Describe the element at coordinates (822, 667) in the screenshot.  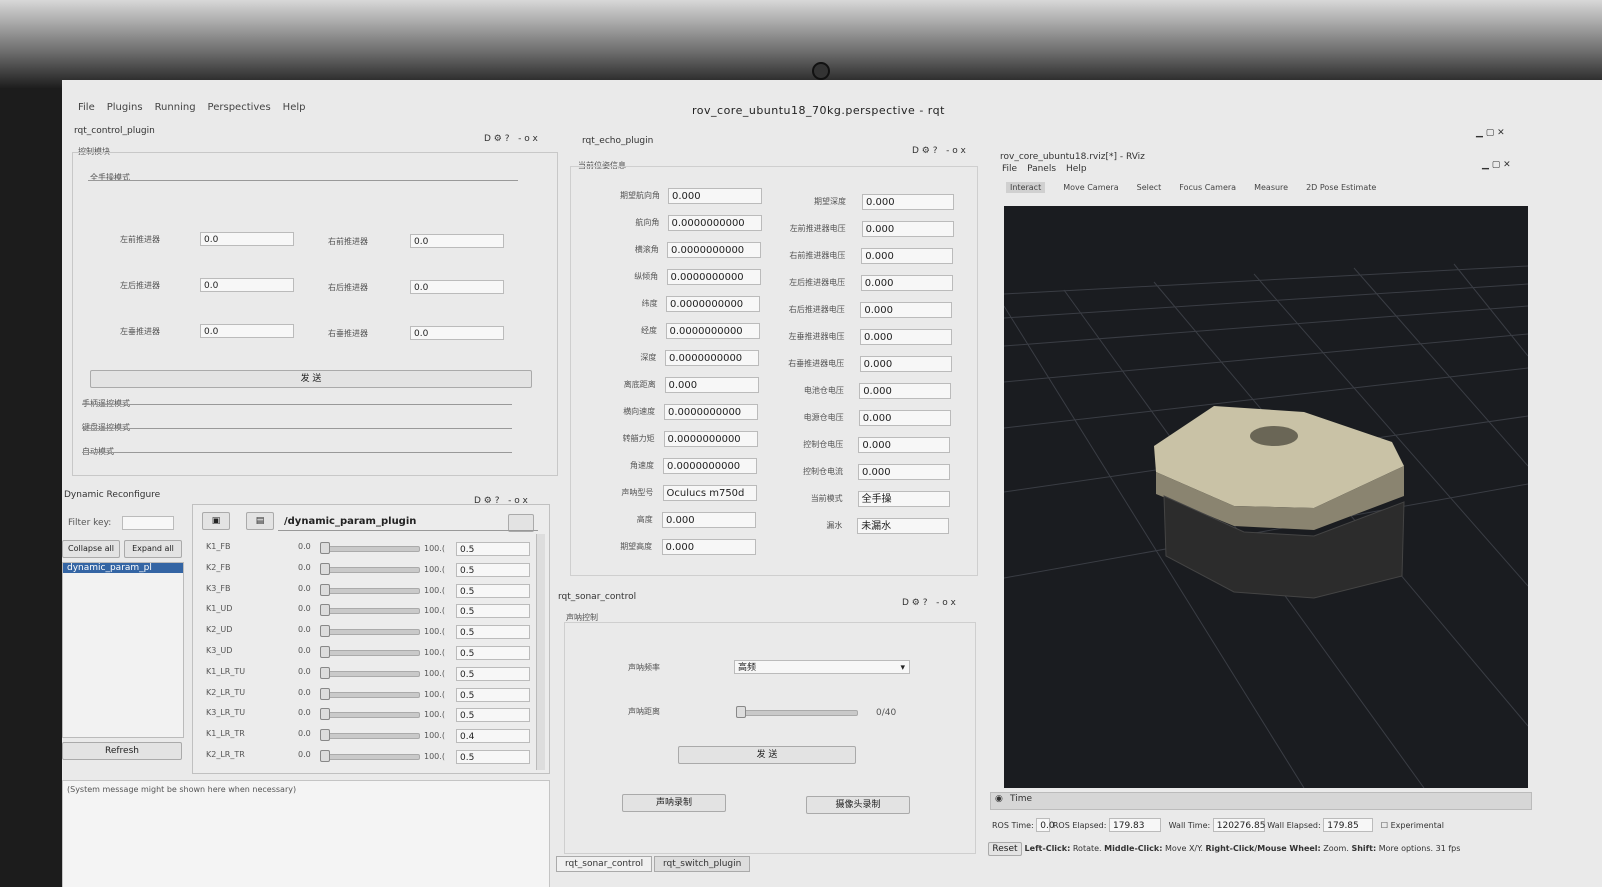
I see `sonar-frequency-select: 高频 ▾` at that location.